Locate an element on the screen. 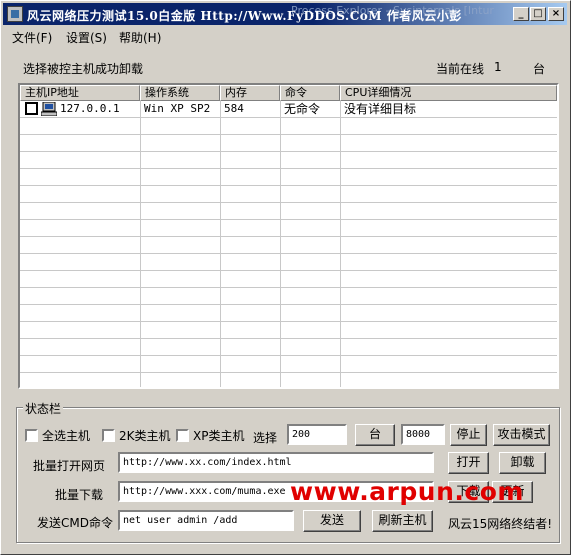 The image size is (571, 555). close-button: × is located at coordinates (556, 14).